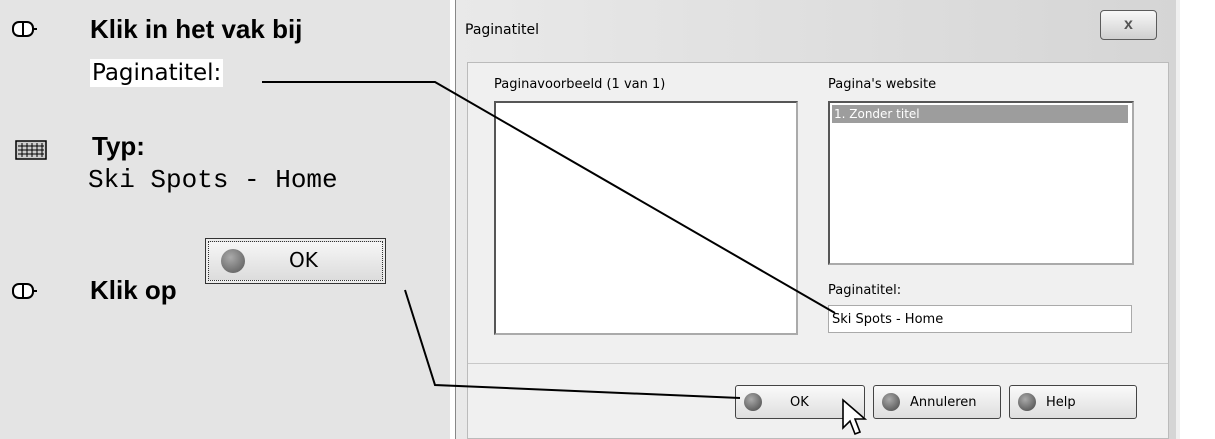  I want to click on step1-field-hint: Paginatitel:, so click(157, 73).